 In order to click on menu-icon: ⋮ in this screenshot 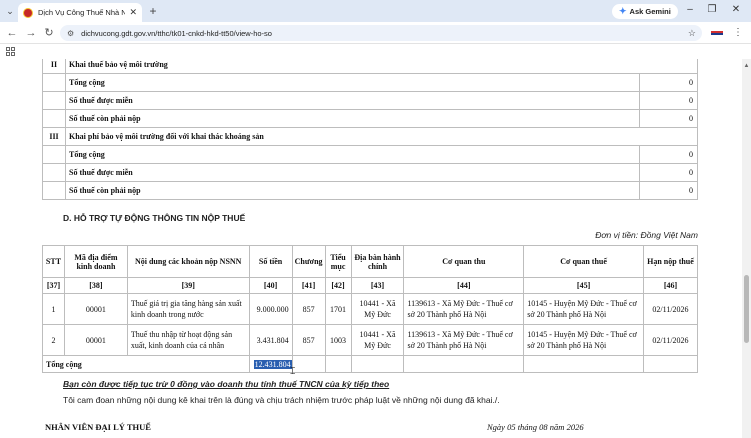, I will do `click(738, 32)`.